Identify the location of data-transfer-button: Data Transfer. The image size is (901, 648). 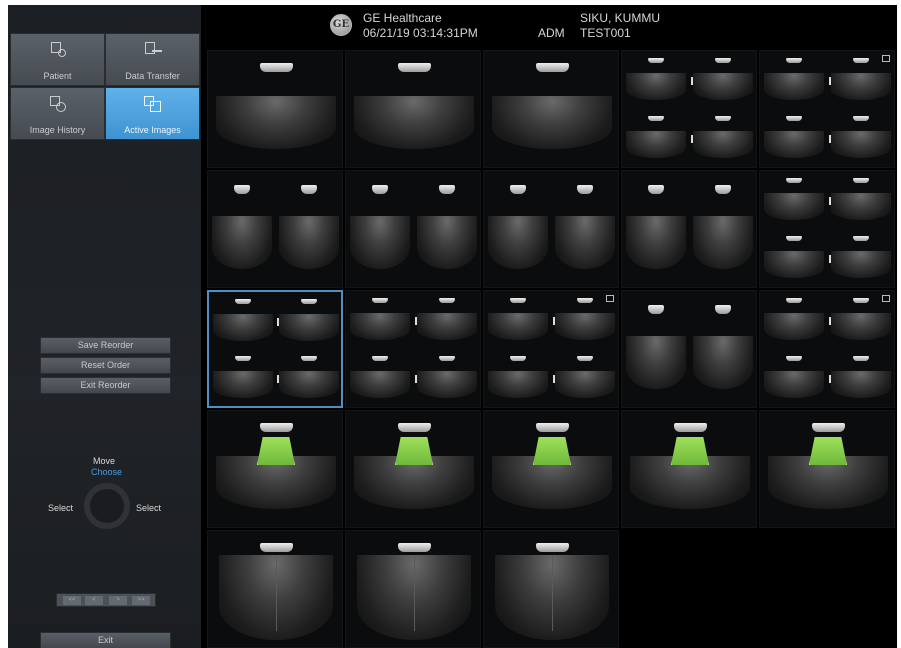
(152, 59).